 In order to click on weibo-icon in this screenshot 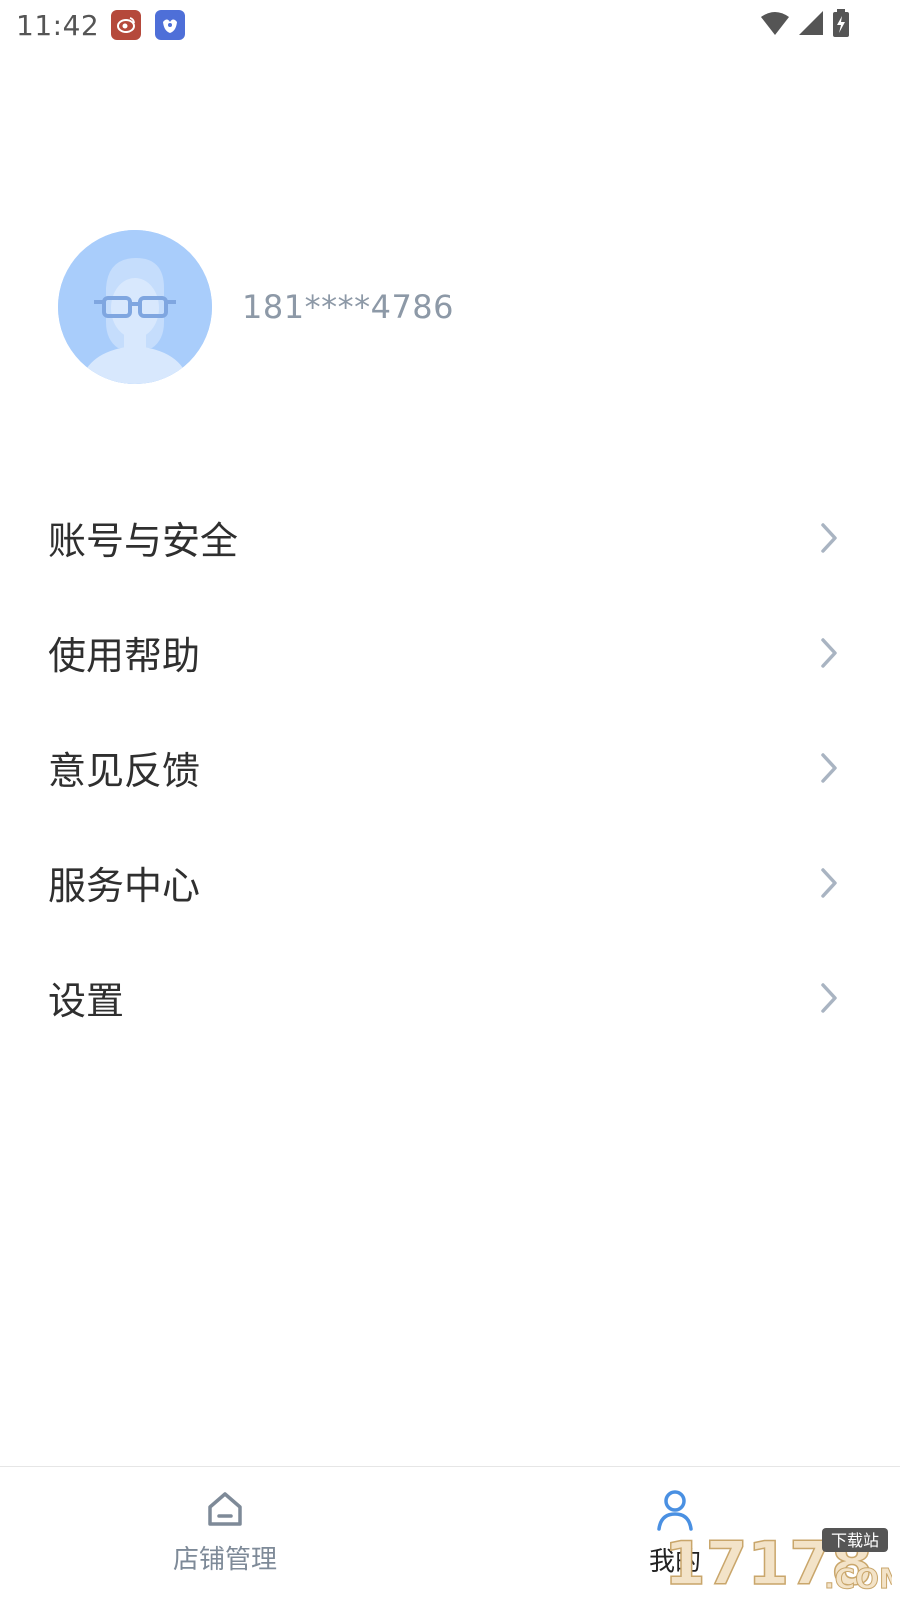, I will do `click(126, 25)`.